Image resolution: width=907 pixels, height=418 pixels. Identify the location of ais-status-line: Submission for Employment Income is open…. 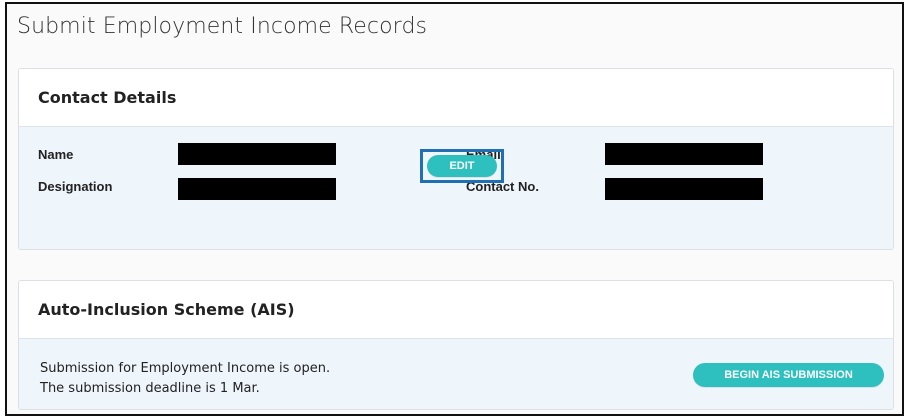
(185, 368).